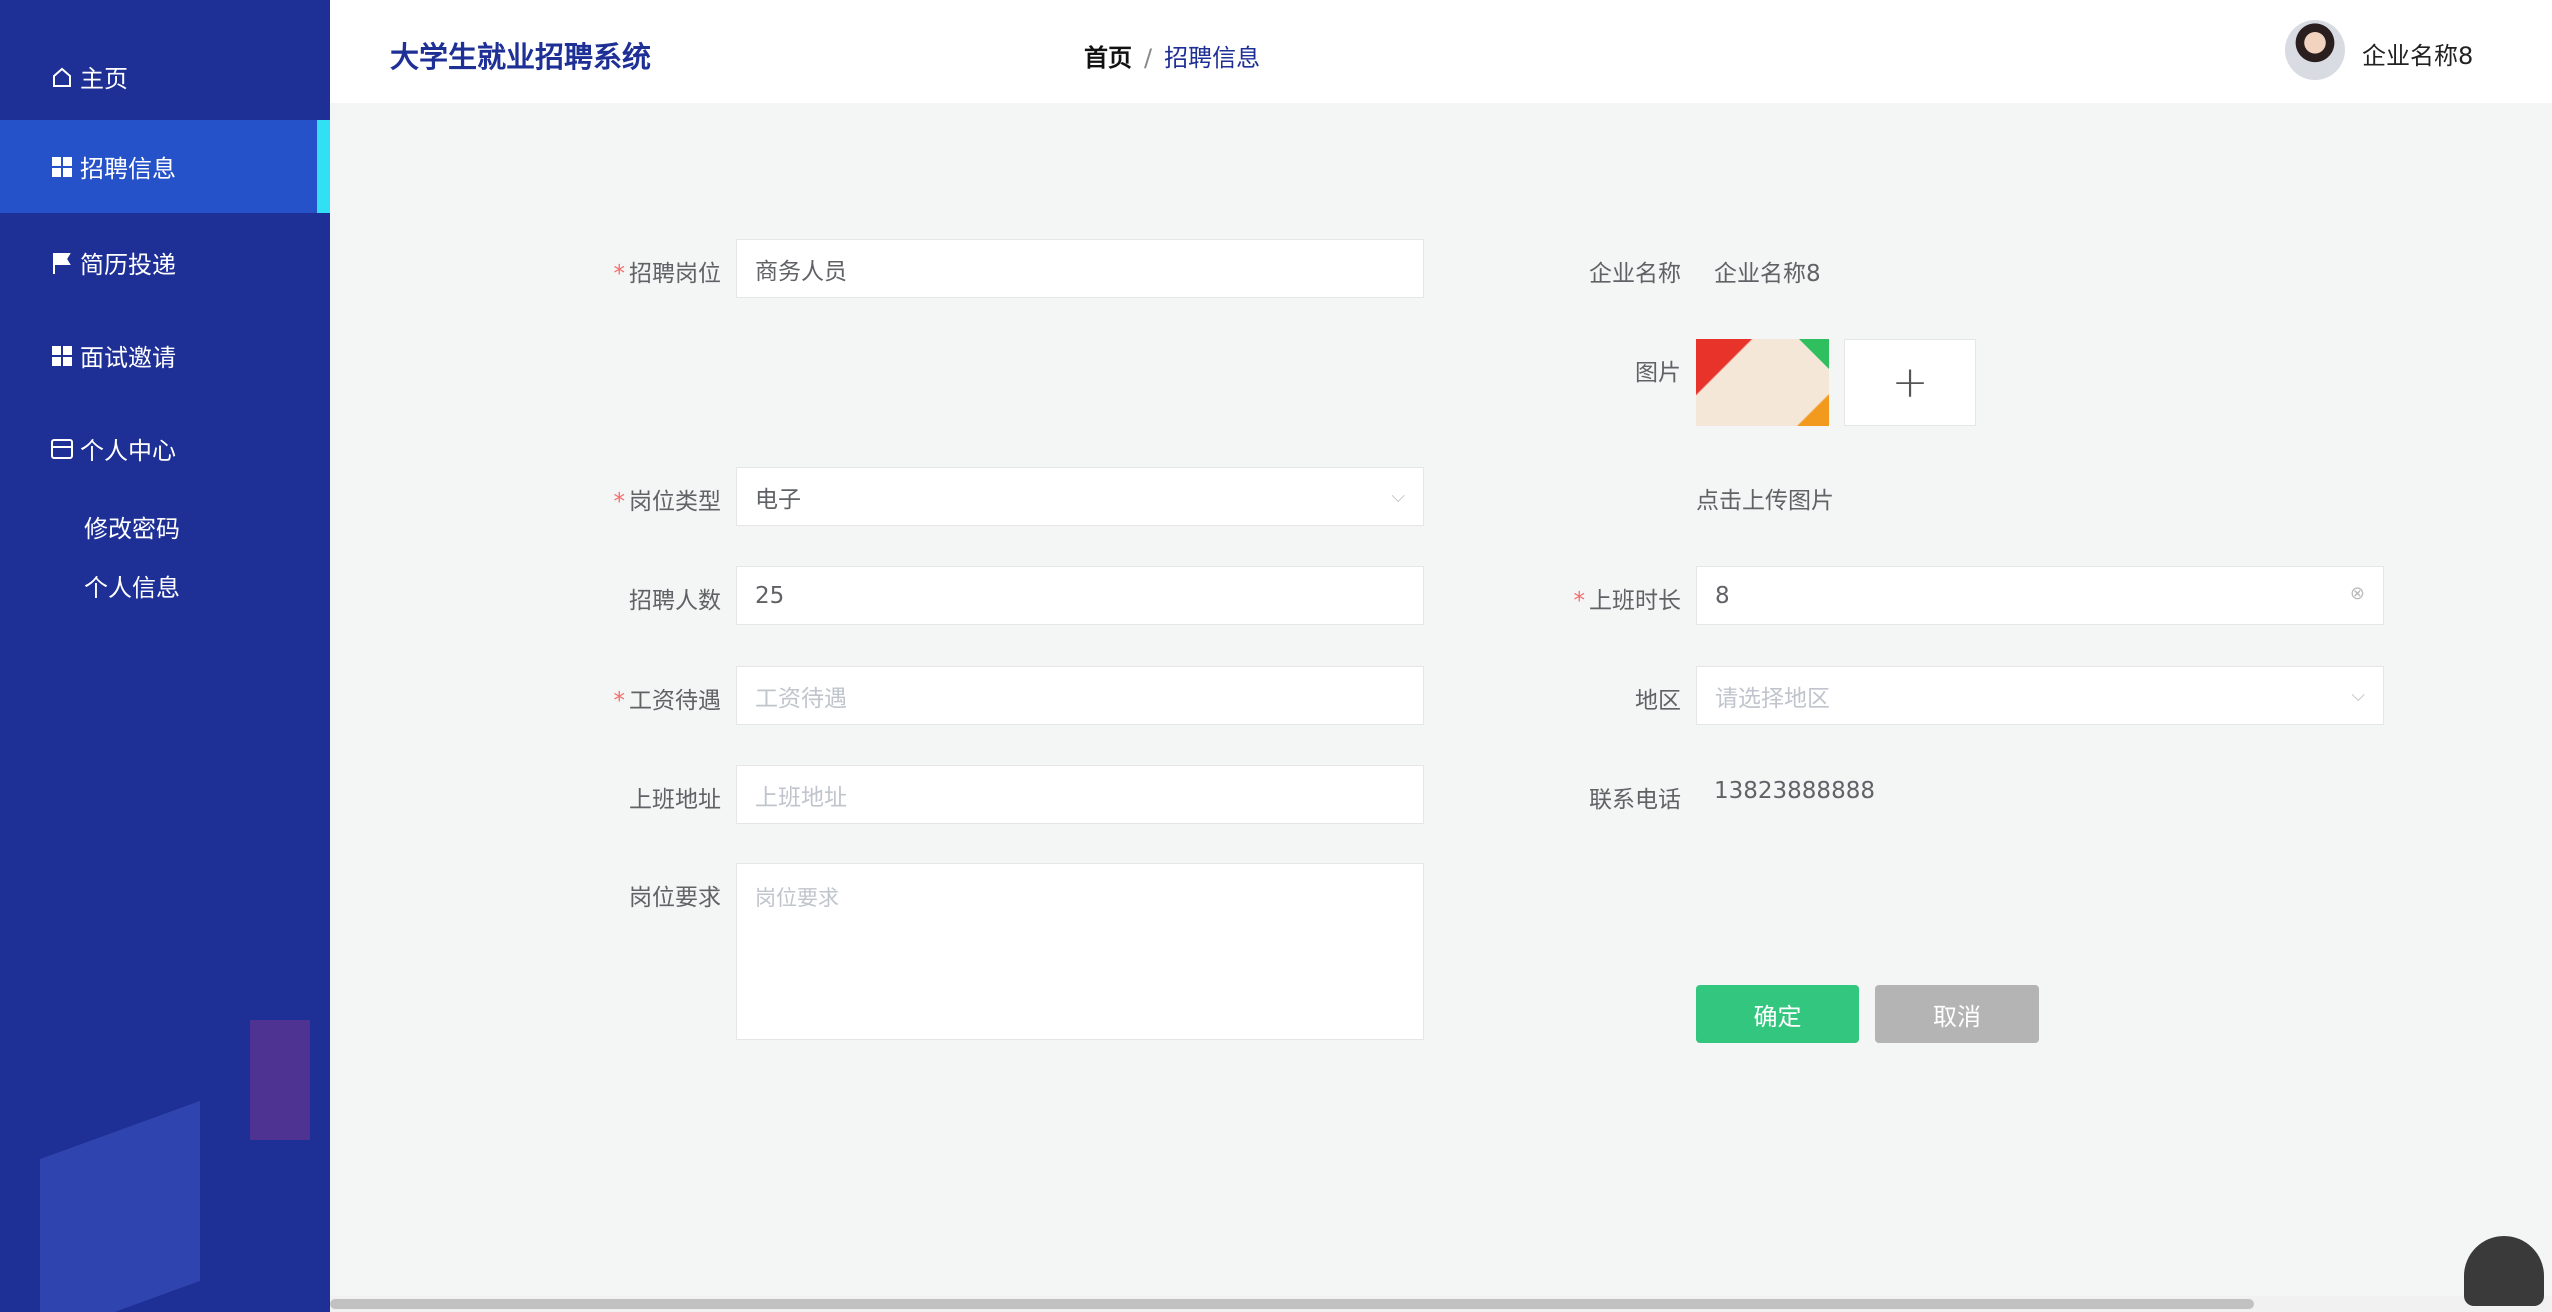 The width and height of the screenshot is (2552, 1312). What do you see at coordinates (1635, 601) in the screenshot?
I see `label-text: 上班时长` at bounding box center [1635, 601].